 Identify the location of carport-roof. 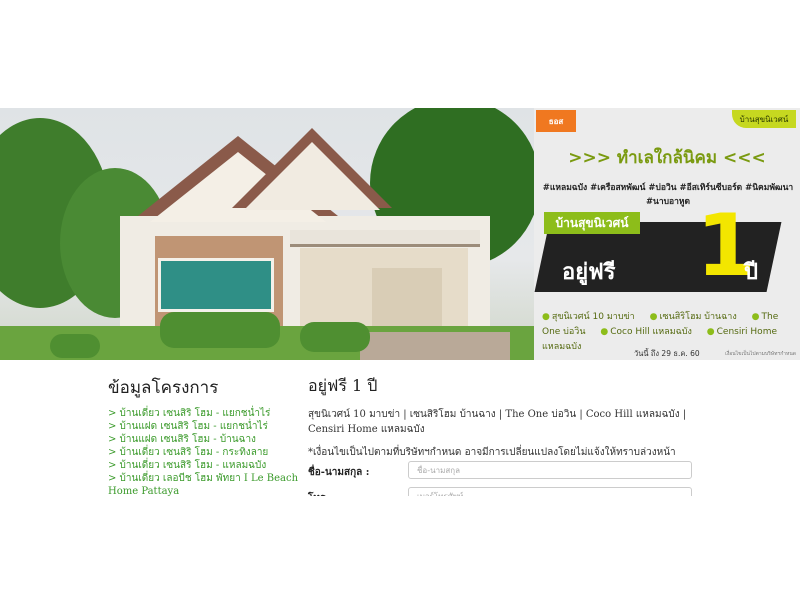
(385, 238).